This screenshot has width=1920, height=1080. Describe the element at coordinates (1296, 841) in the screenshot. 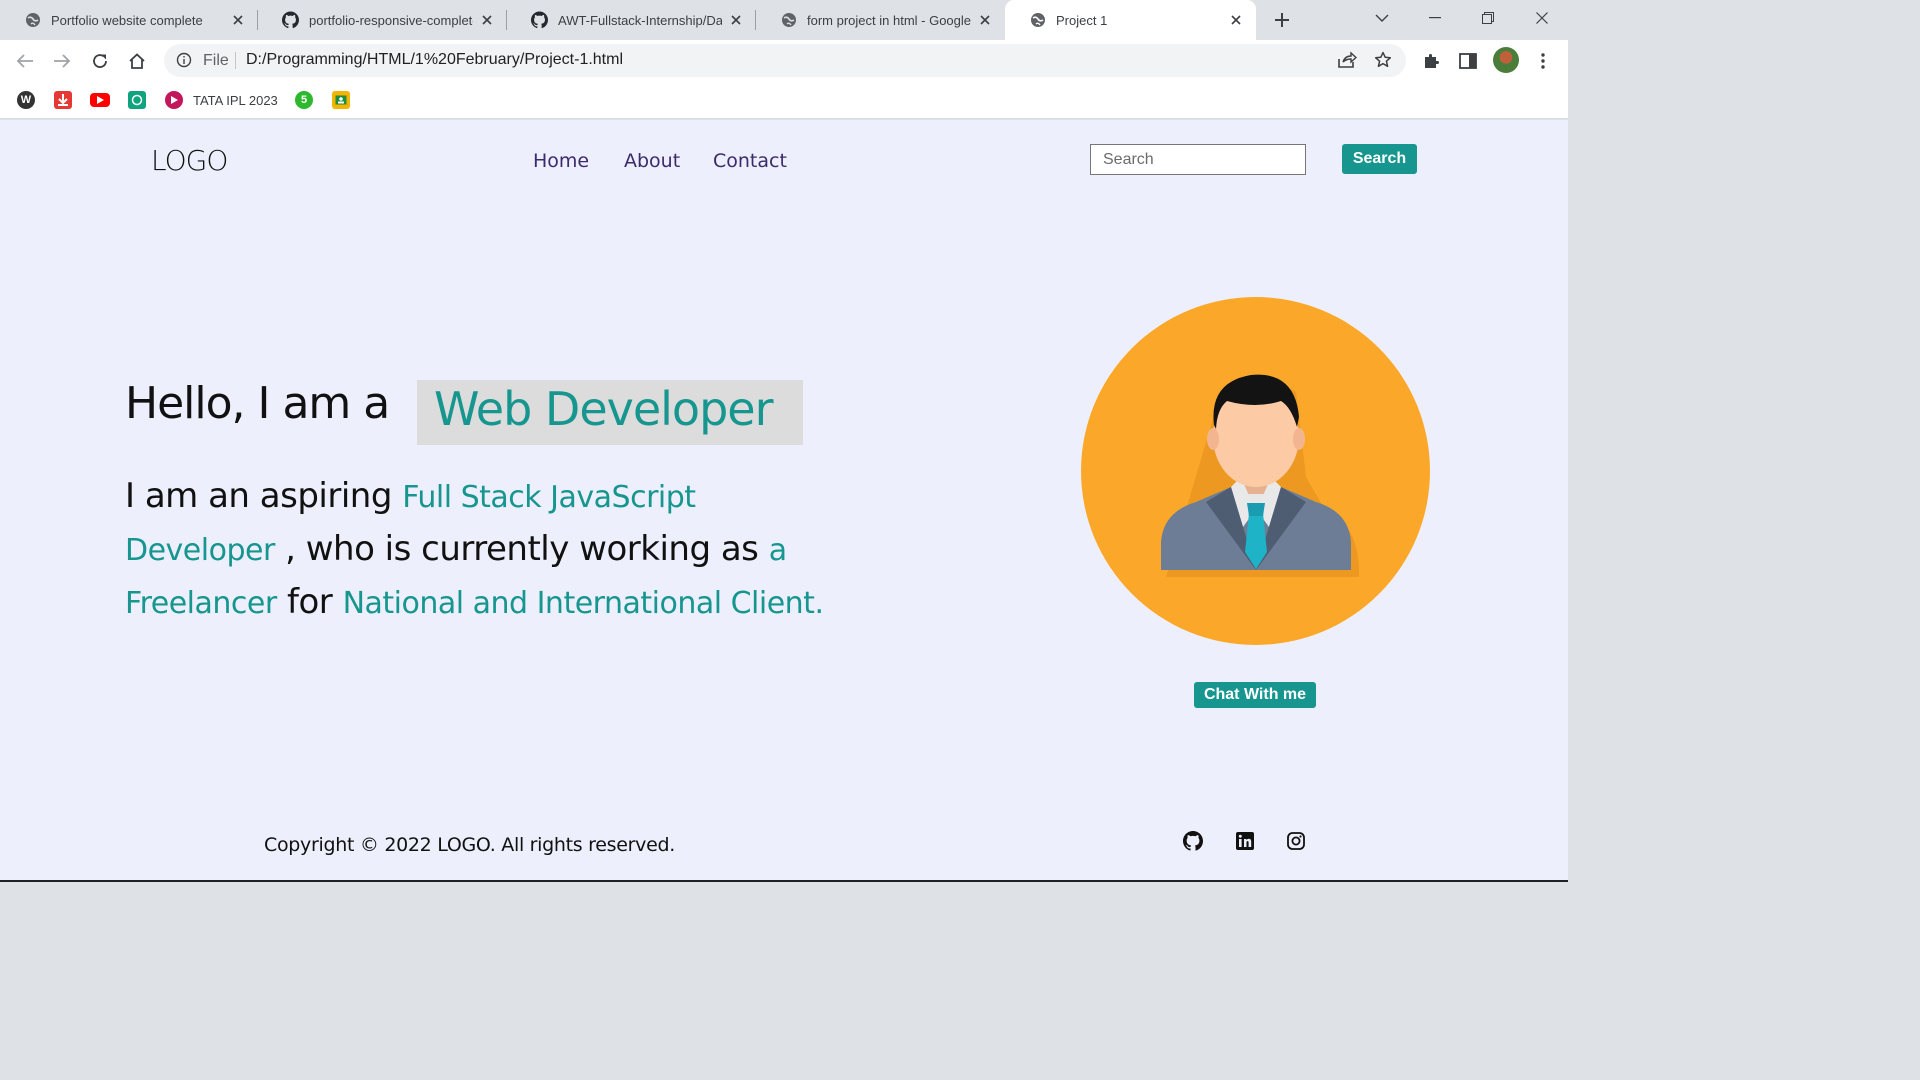

I see `instagram-icon` at that location.